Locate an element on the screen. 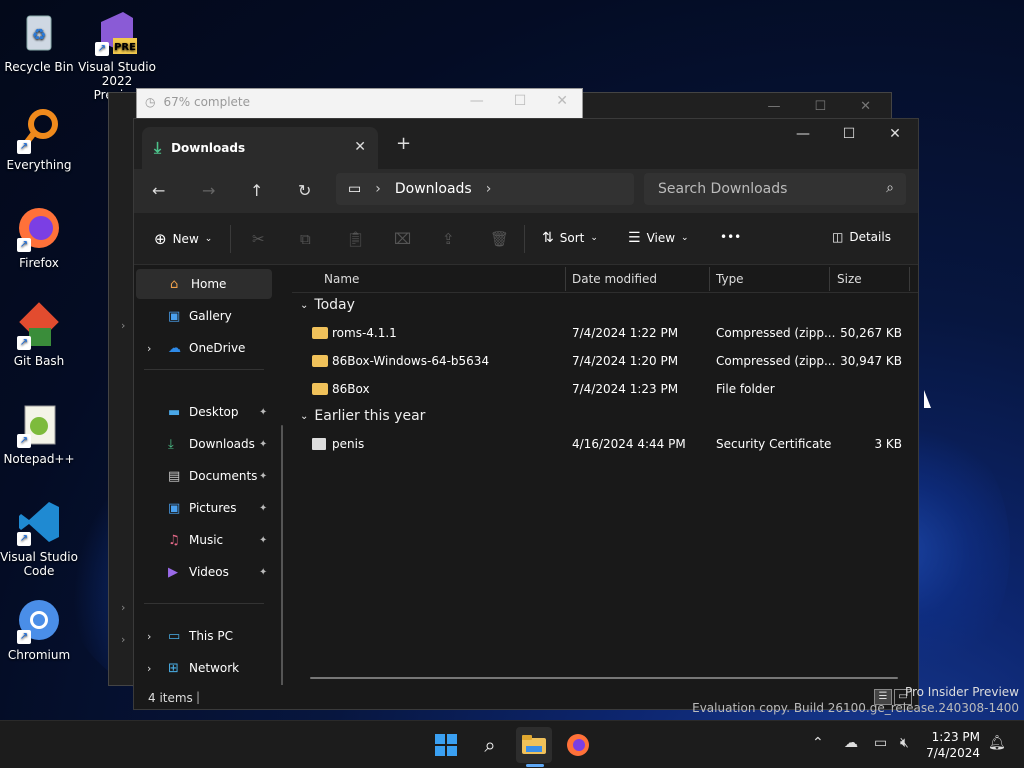  address-bar: ▭ › Downloads › is located at coordinates (485, 189).